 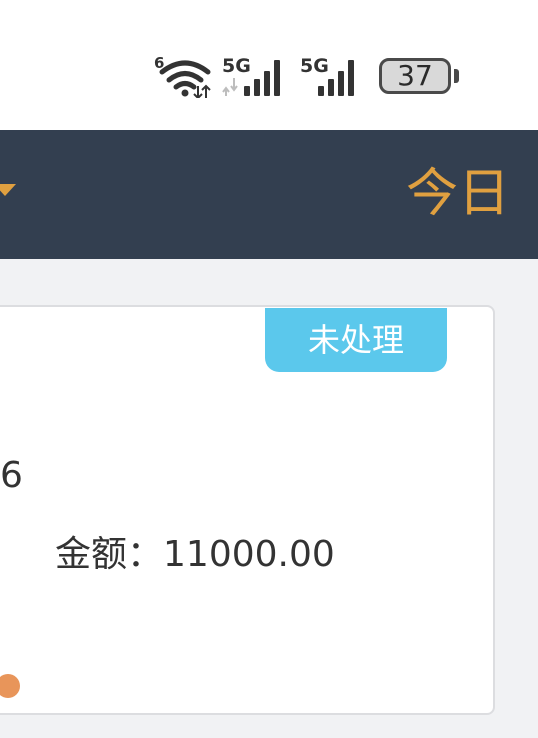 What do you see at coordinates (314, 66) in the screenshot?
I see `signal-2-label: 5G` at bounding box center [314, 66].